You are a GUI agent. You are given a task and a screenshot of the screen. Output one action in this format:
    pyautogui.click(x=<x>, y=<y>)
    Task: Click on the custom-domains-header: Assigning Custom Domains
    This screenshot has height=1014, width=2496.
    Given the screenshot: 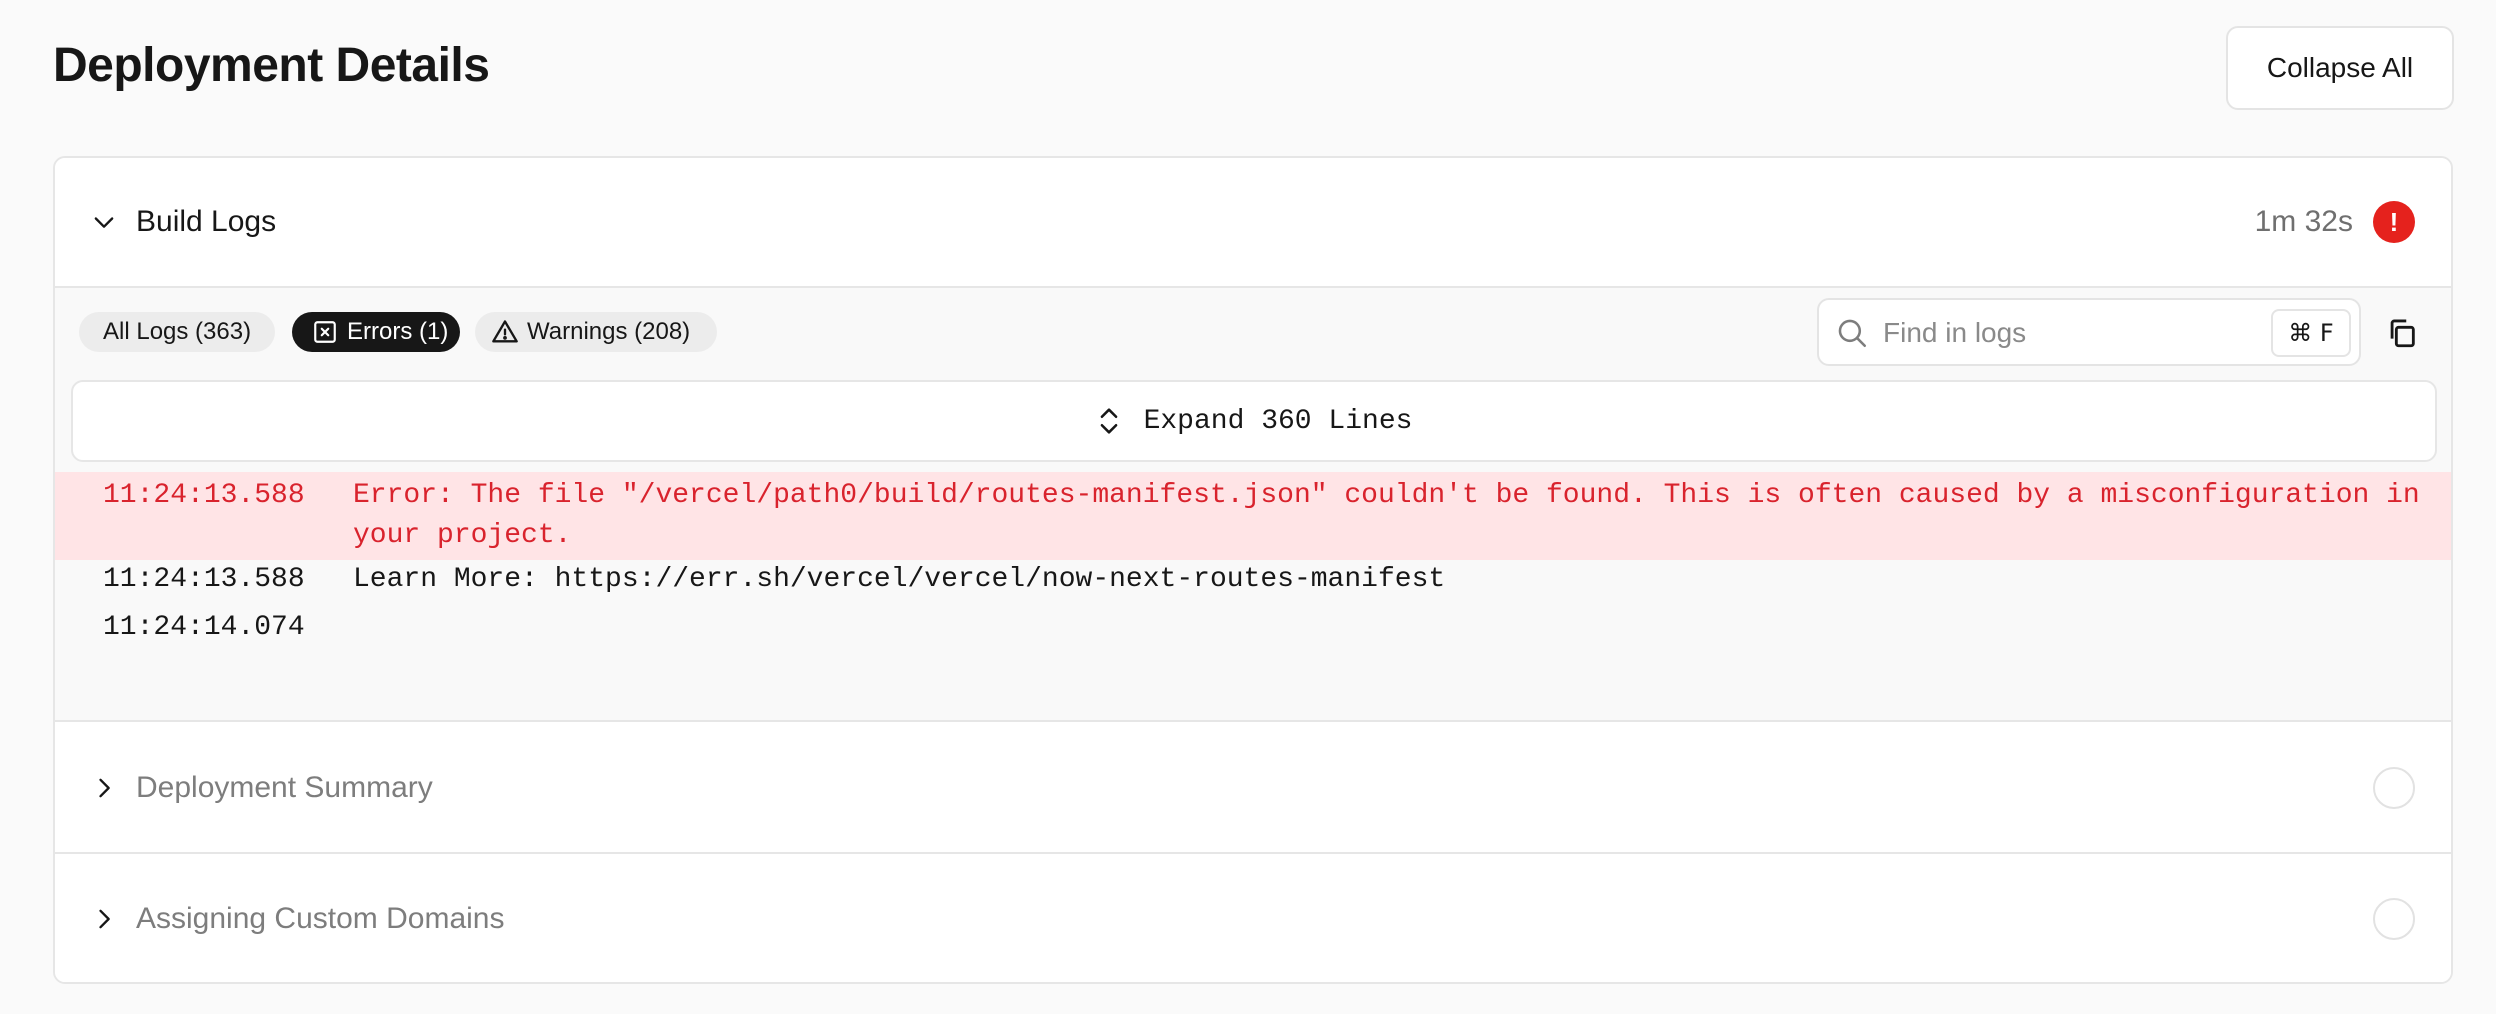 What is the action you would take?
    pyautogui.click(x=1253, y=918)
    